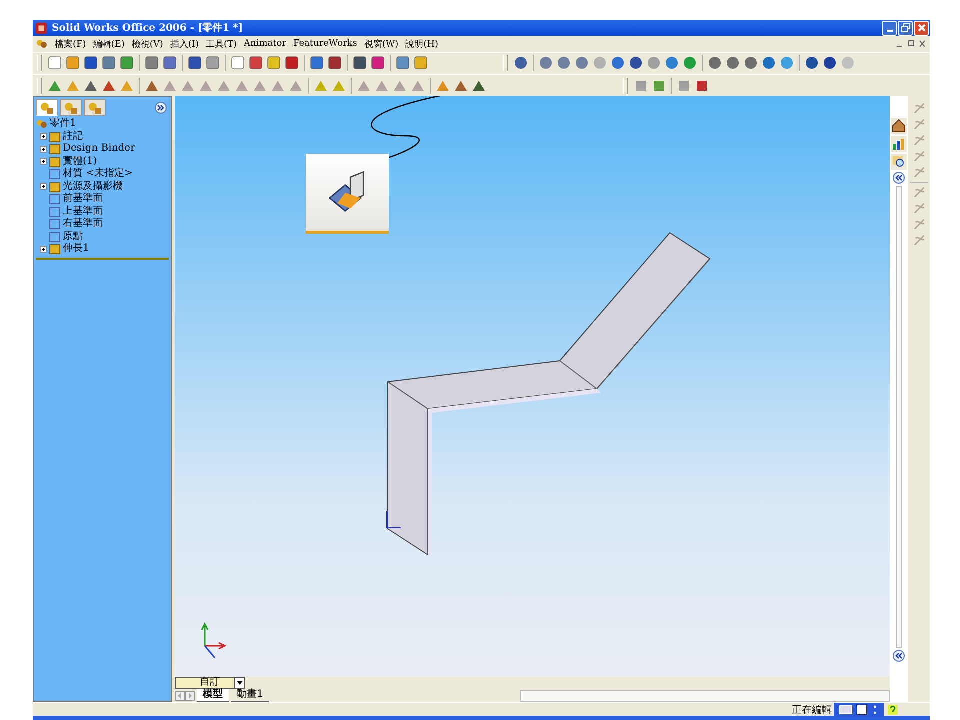  Describe the element at coordinates (99, 149) in the screenshot. I see `tree-item: Design Binder` at that location.